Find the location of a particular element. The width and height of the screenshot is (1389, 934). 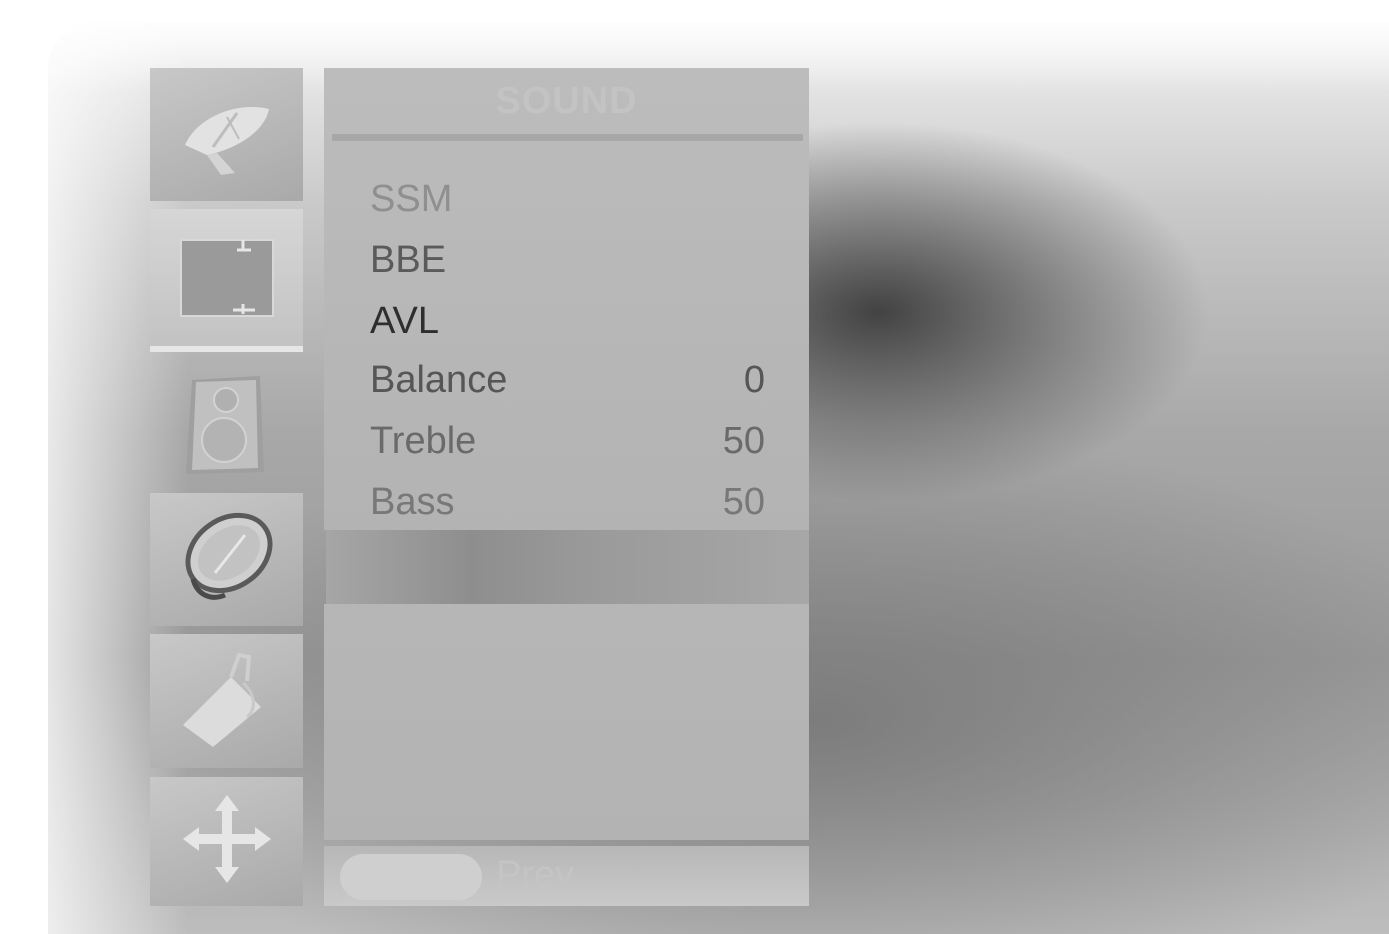

sidebar-item-time is located at coordinates (226, 559).